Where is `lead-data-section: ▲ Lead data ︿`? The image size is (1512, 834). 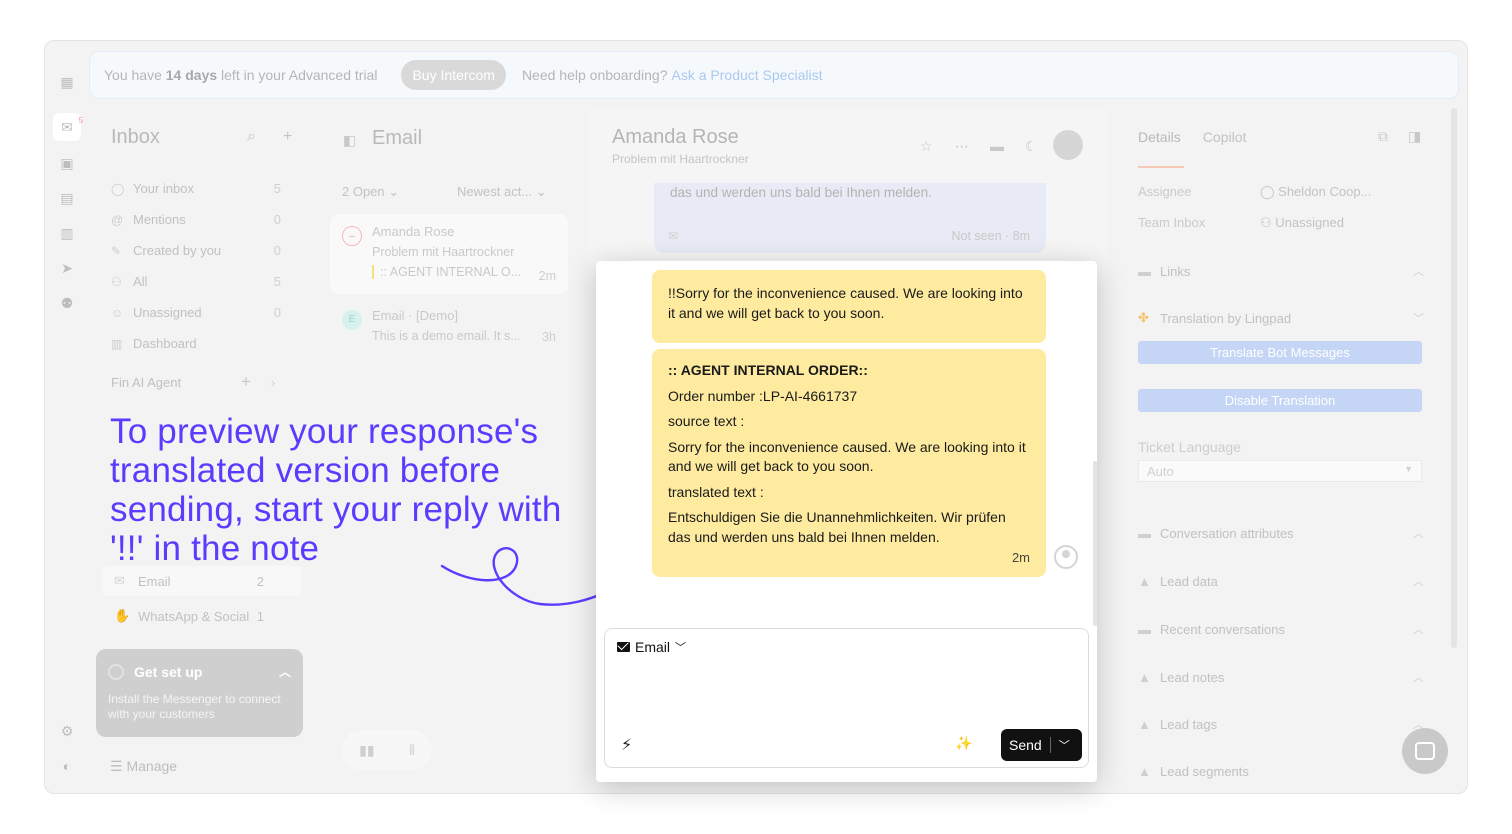
lead-data-section: ▲ Lead data ︿ is located at coordinates (1281, 581).